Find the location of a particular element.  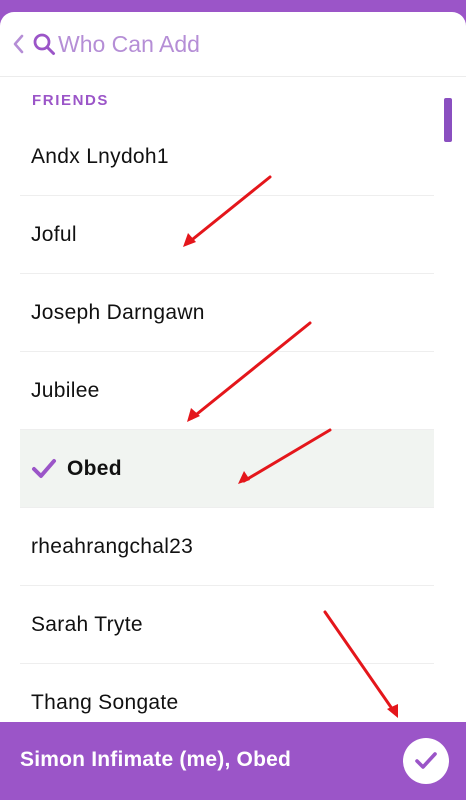

selected-friends-summary: Simon Infimate (me), Obed is located at coordinates (156, 759).